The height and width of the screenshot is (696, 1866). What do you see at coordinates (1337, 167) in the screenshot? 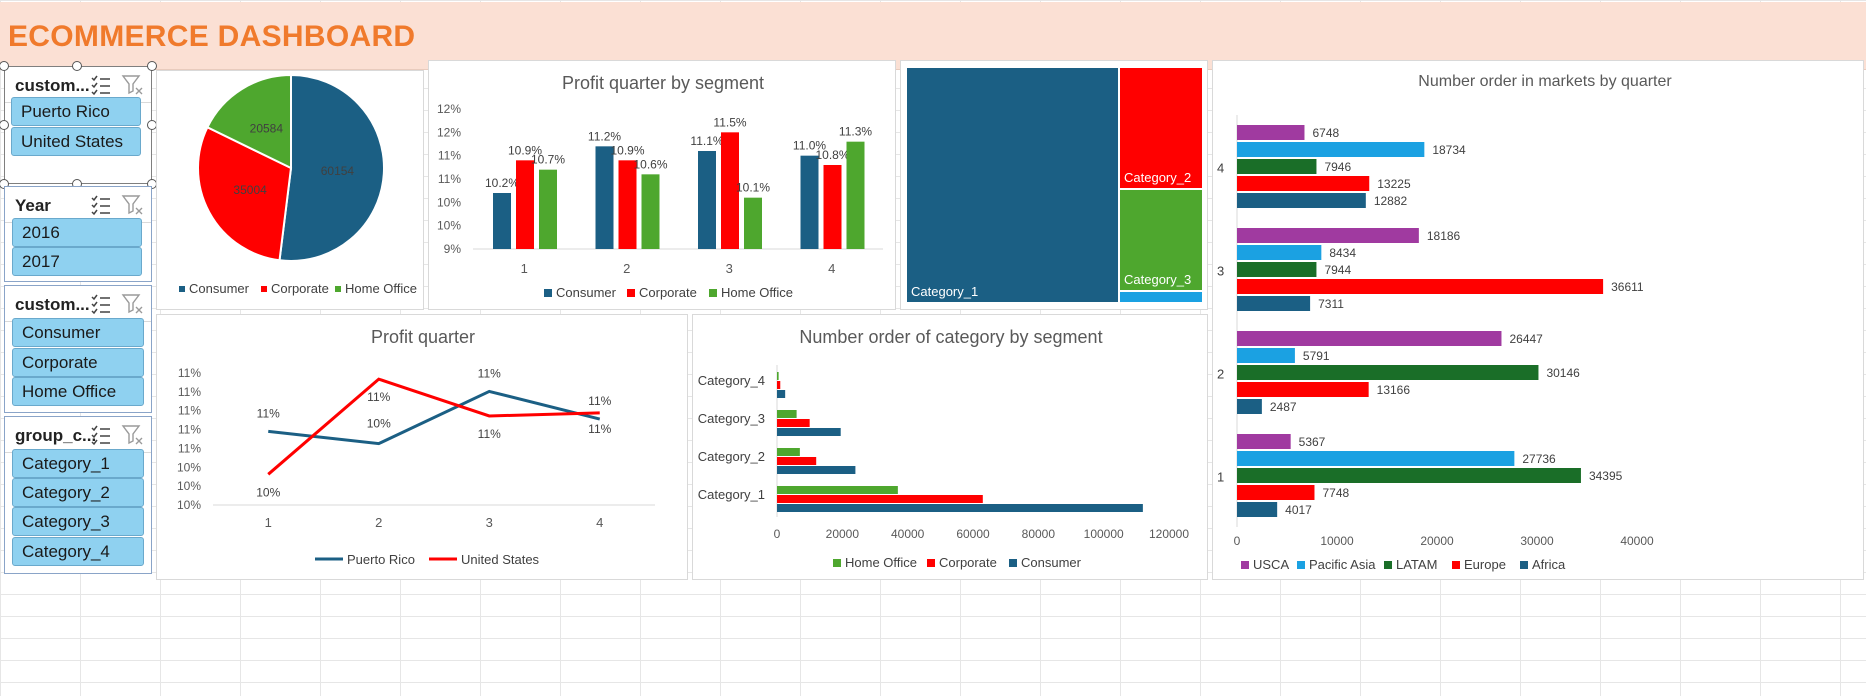
I see `bar-data-label: 7946` at bounding box center [1337, 167].